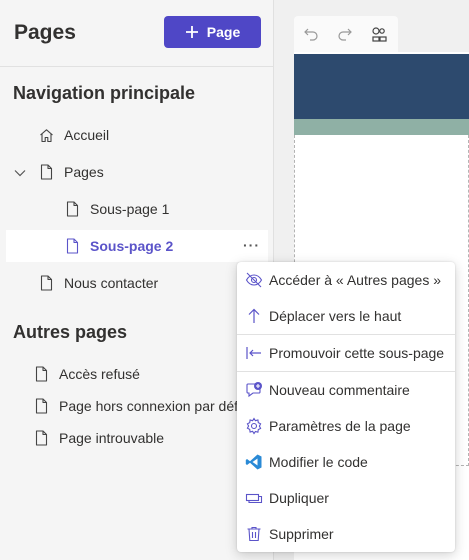  I want to click on nav-item-label: Accueil, so click(87, 135).